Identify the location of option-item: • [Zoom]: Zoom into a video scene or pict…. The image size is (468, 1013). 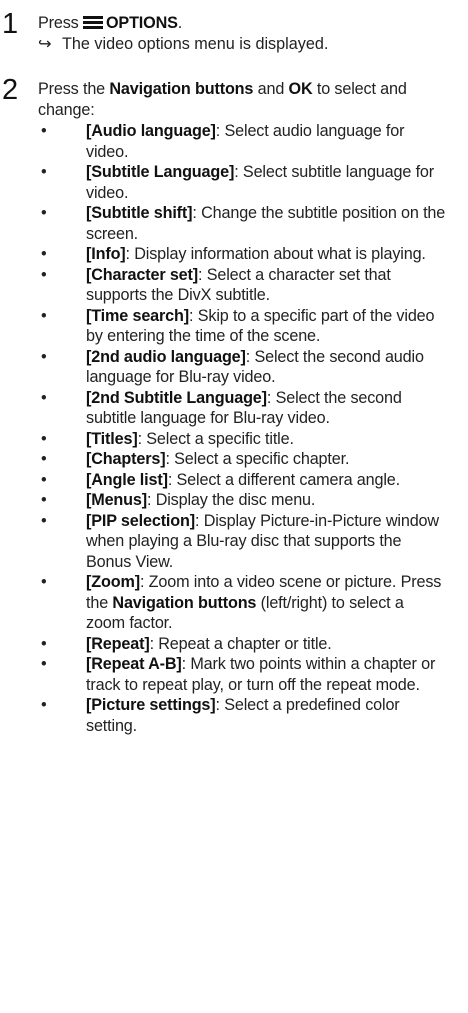
(242, 603).